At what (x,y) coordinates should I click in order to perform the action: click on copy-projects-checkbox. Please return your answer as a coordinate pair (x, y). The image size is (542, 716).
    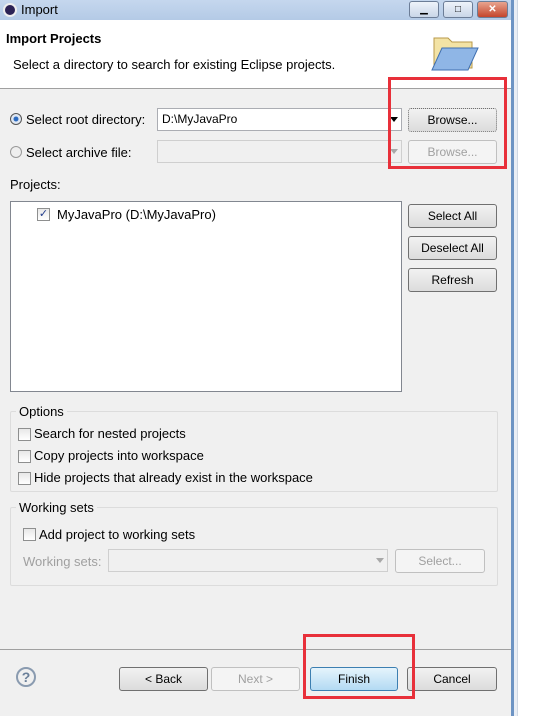
    Looking at the image, I should click on (24, 456).